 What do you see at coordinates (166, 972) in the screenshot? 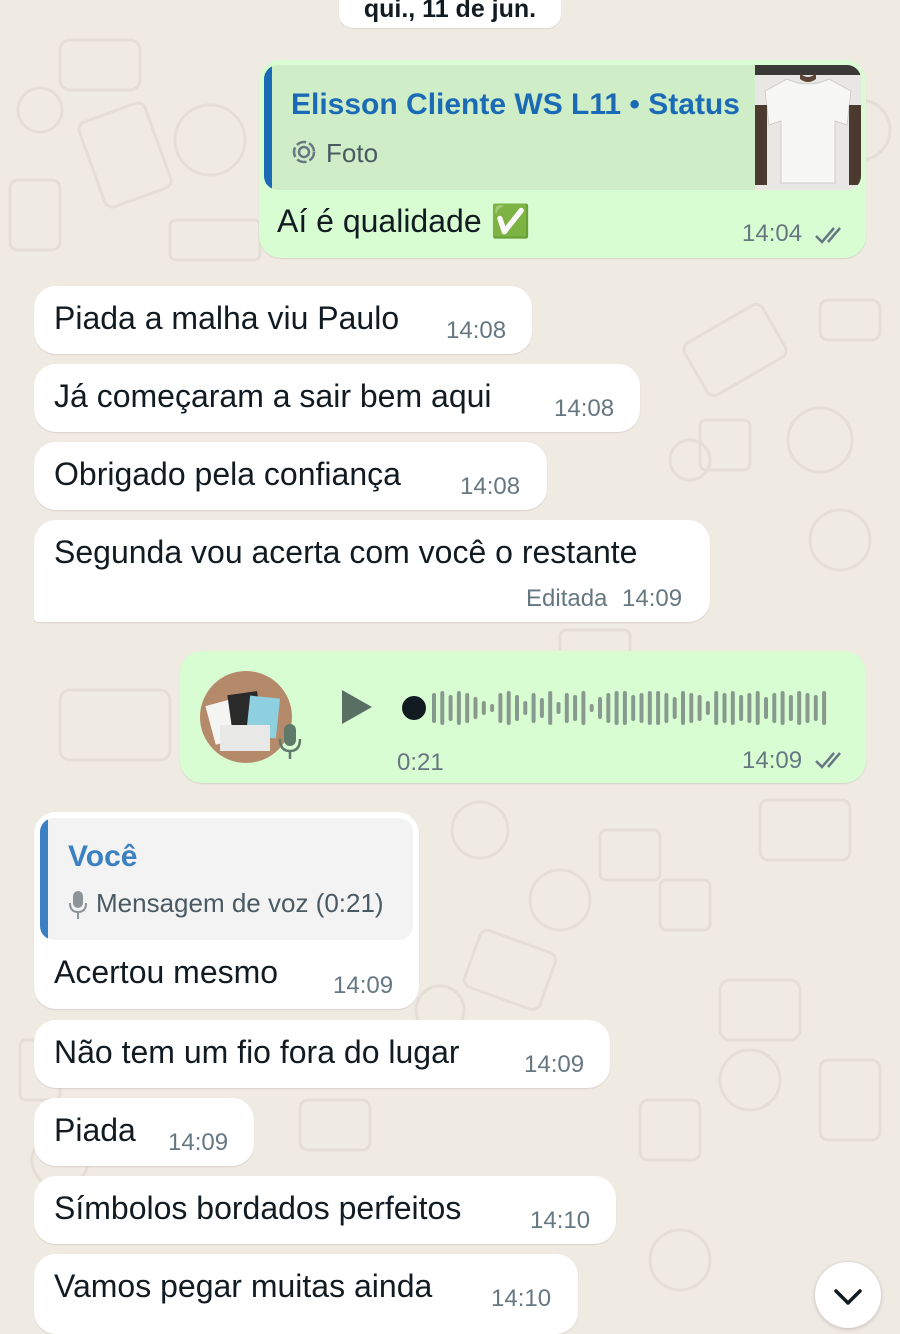
I see `message-text: Acertou mesmo` at bounding box center [166, 972].